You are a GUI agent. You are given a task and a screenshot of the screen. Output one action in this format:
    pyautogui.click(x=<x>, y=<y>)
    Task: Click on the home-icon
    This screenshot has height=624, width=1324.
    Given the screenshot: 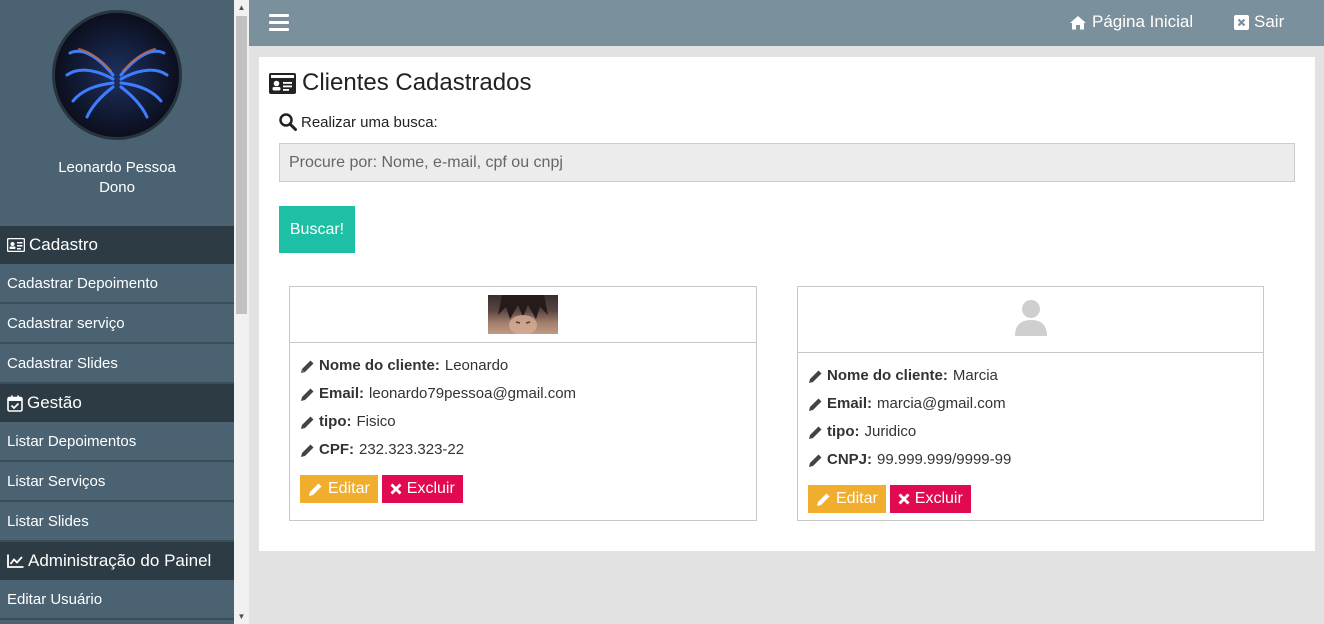 What is the action you would take?
    pyautogui.click(x=1078, y=22)
    